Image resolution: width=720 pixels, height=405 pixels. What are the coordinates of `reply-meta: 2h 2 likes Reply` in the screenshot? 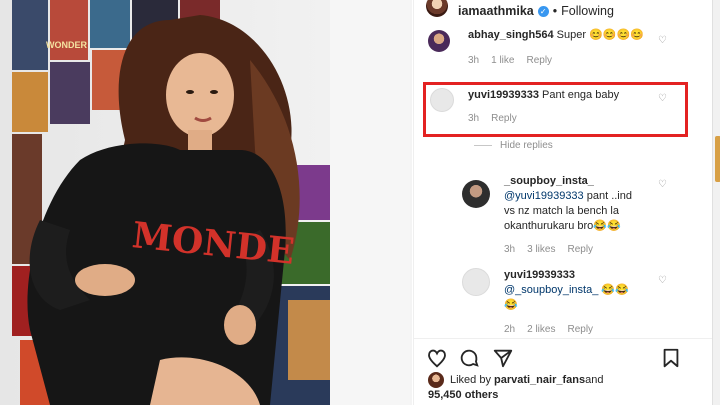 It's located at (548, 329).